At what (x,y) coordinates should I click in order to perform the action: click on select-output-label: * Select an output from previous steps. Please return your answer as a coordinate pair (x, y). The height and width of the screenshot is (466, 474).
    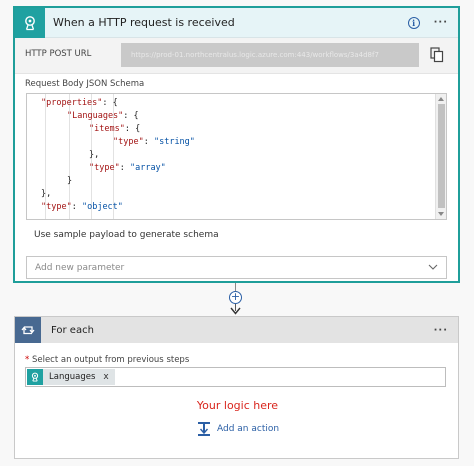
    Looking at the image, I should click on (107, 360).